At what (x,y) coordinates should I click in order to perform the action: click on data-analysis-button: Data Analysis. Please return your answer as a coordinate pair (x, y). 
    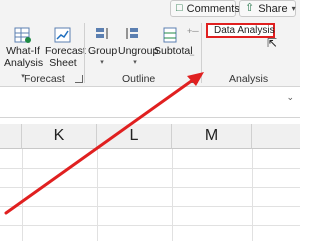
    Looking at the image, I should click on (240, 30).